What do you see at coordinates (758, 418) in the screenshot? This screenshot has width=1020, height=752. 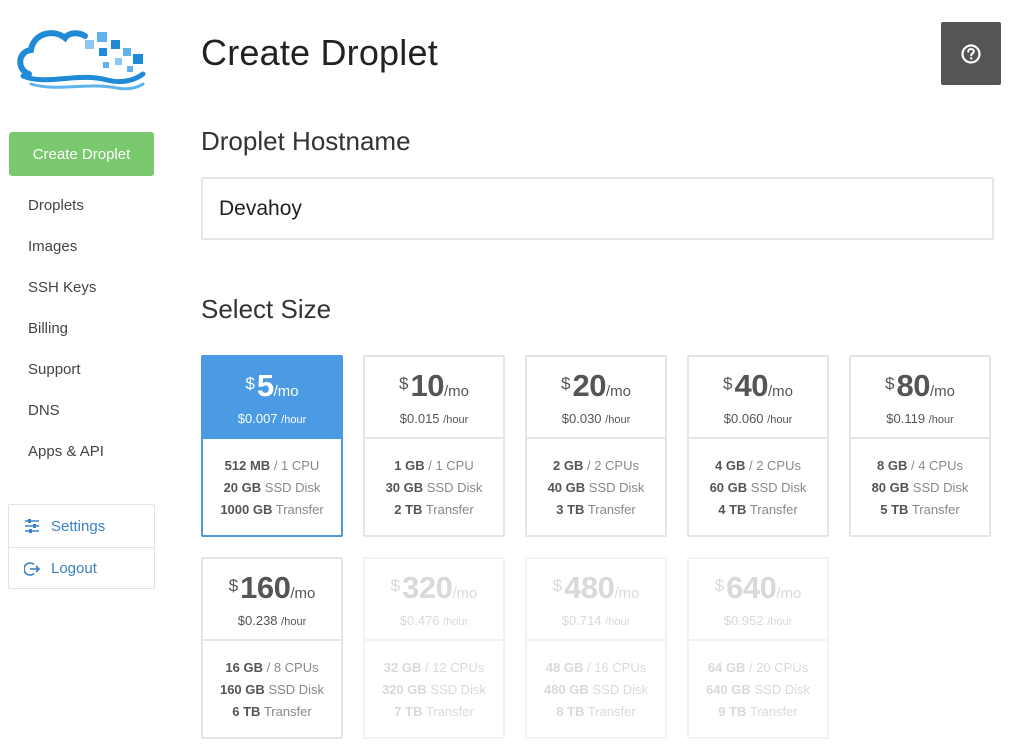 I see `hourly-price: $0.060 /hour` at bounding box center [758, 418].